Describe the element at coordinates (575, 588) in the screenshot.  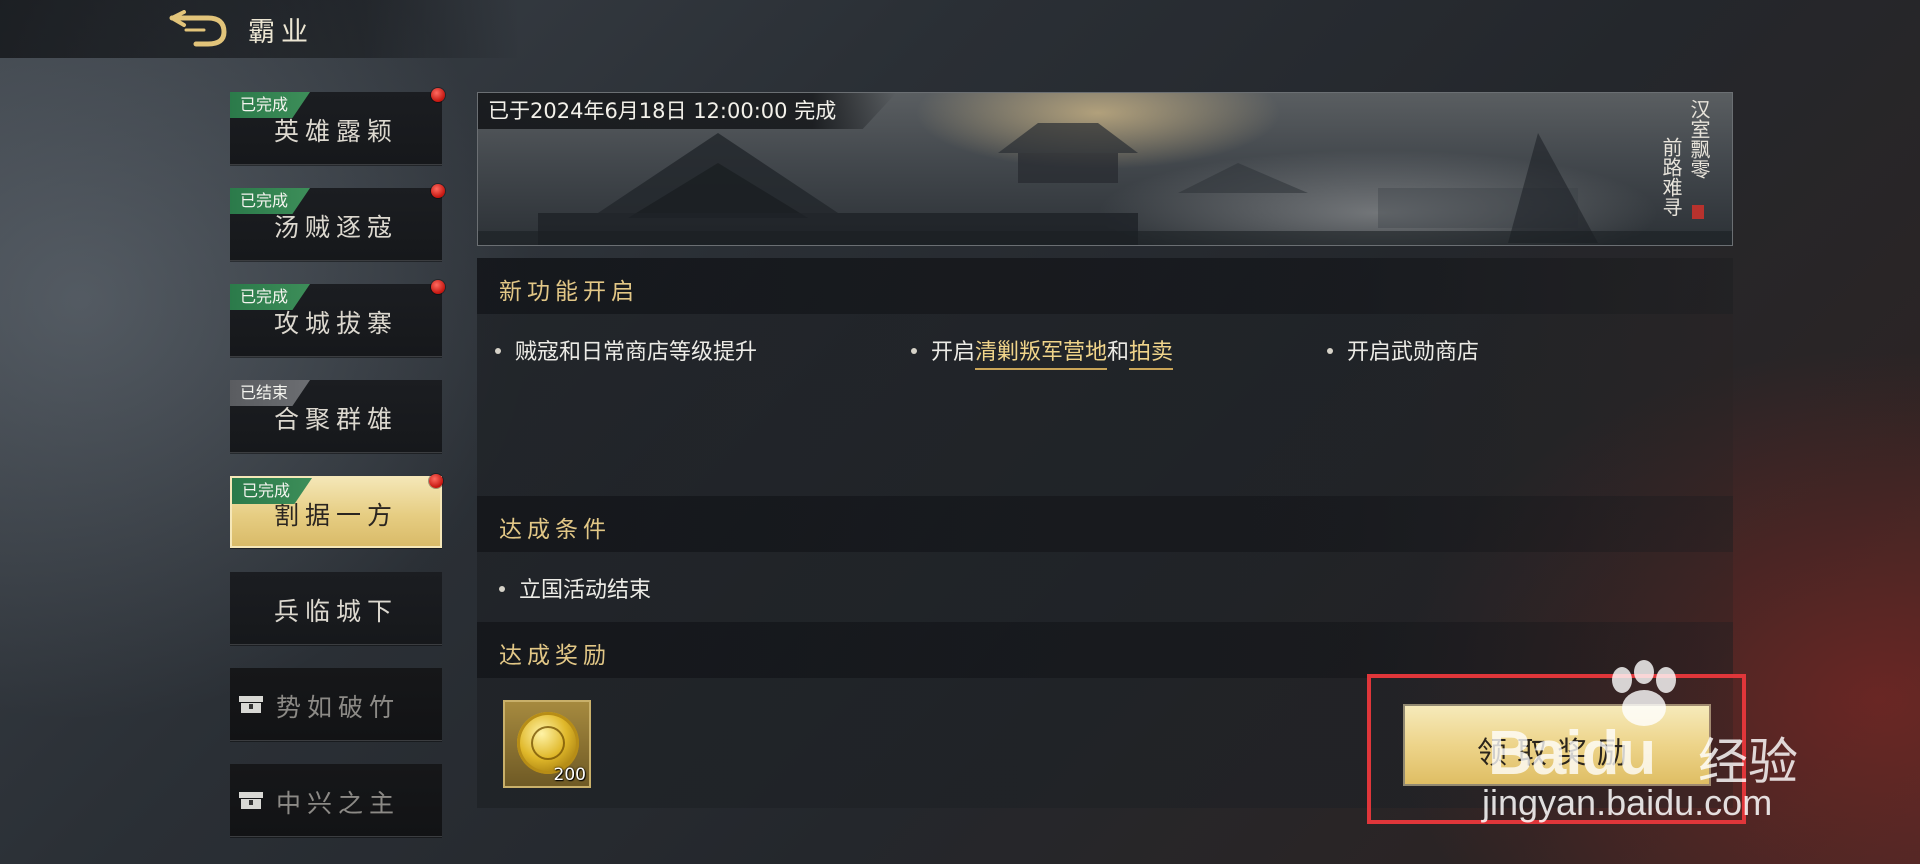
I see `condition-item: 立国活动结束` at that location.